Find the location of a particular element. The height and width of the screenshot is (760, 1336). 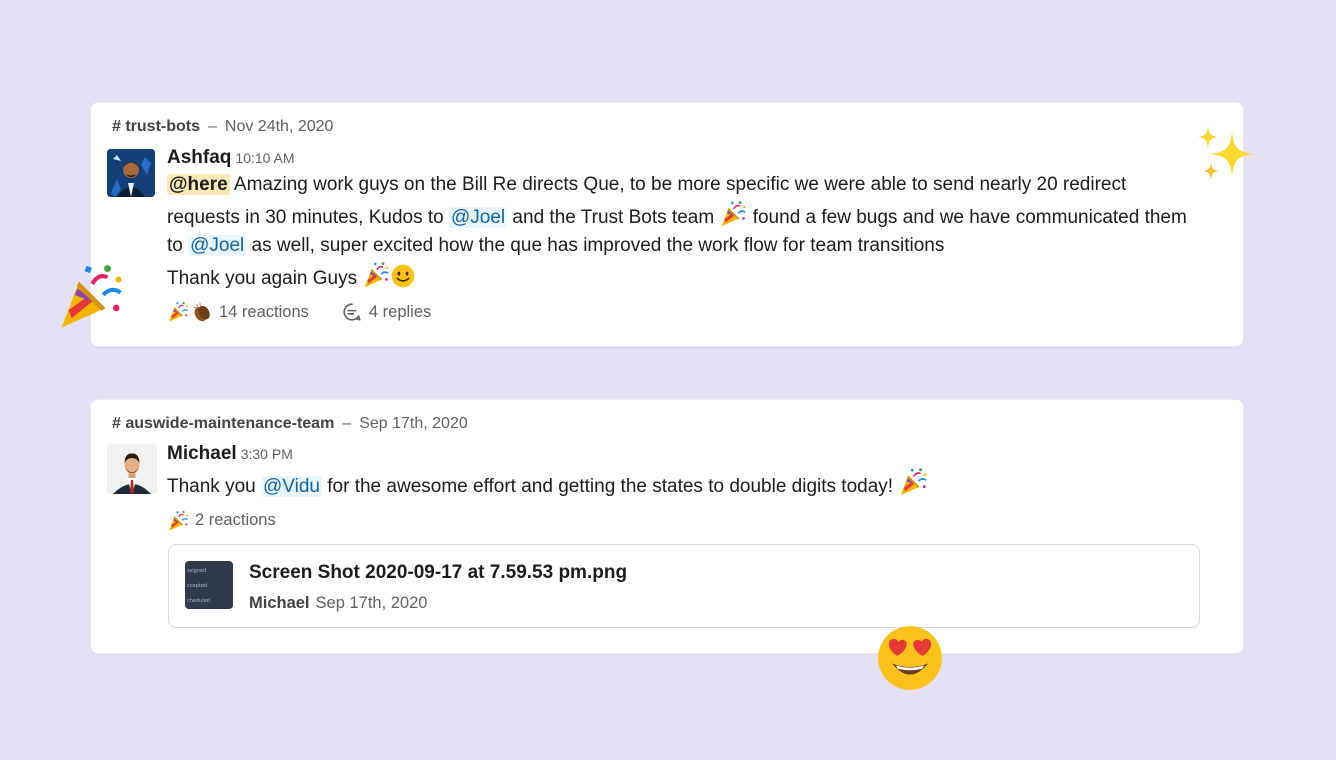

message-date: Sep 17th, 2020 is located at coordinates (413, 423).